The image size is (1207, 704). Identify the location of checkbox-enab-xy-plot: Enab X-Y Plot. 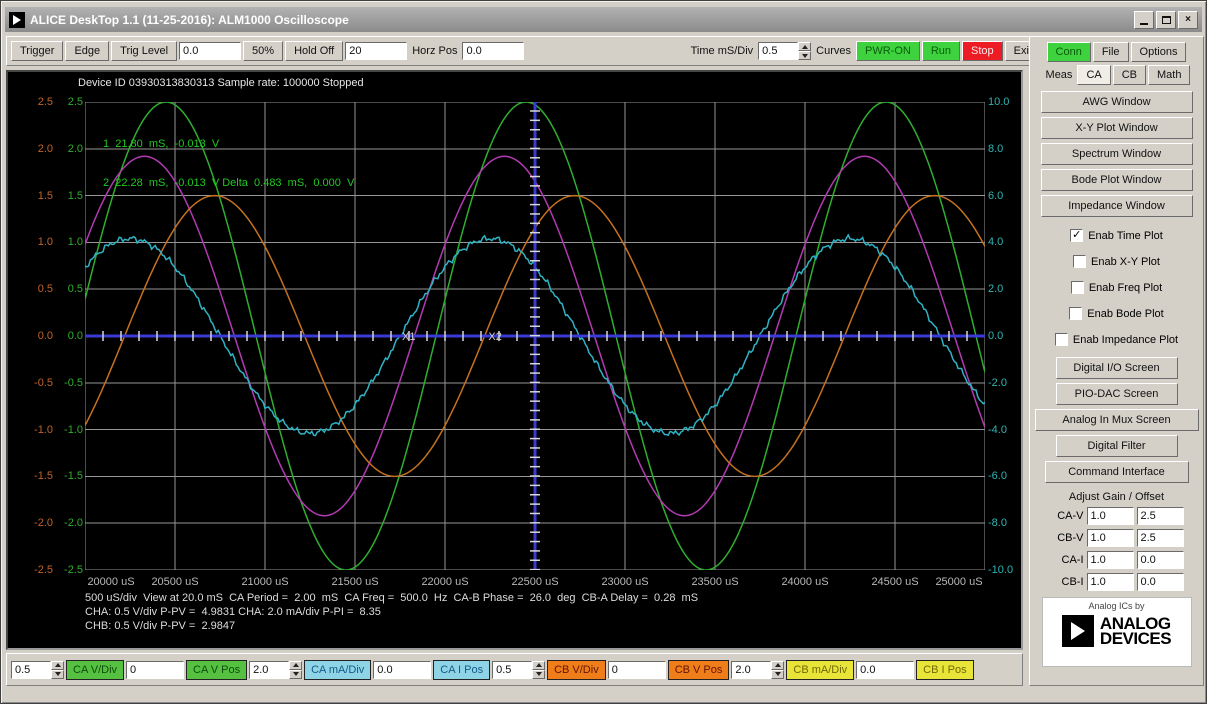
(1116, 261).